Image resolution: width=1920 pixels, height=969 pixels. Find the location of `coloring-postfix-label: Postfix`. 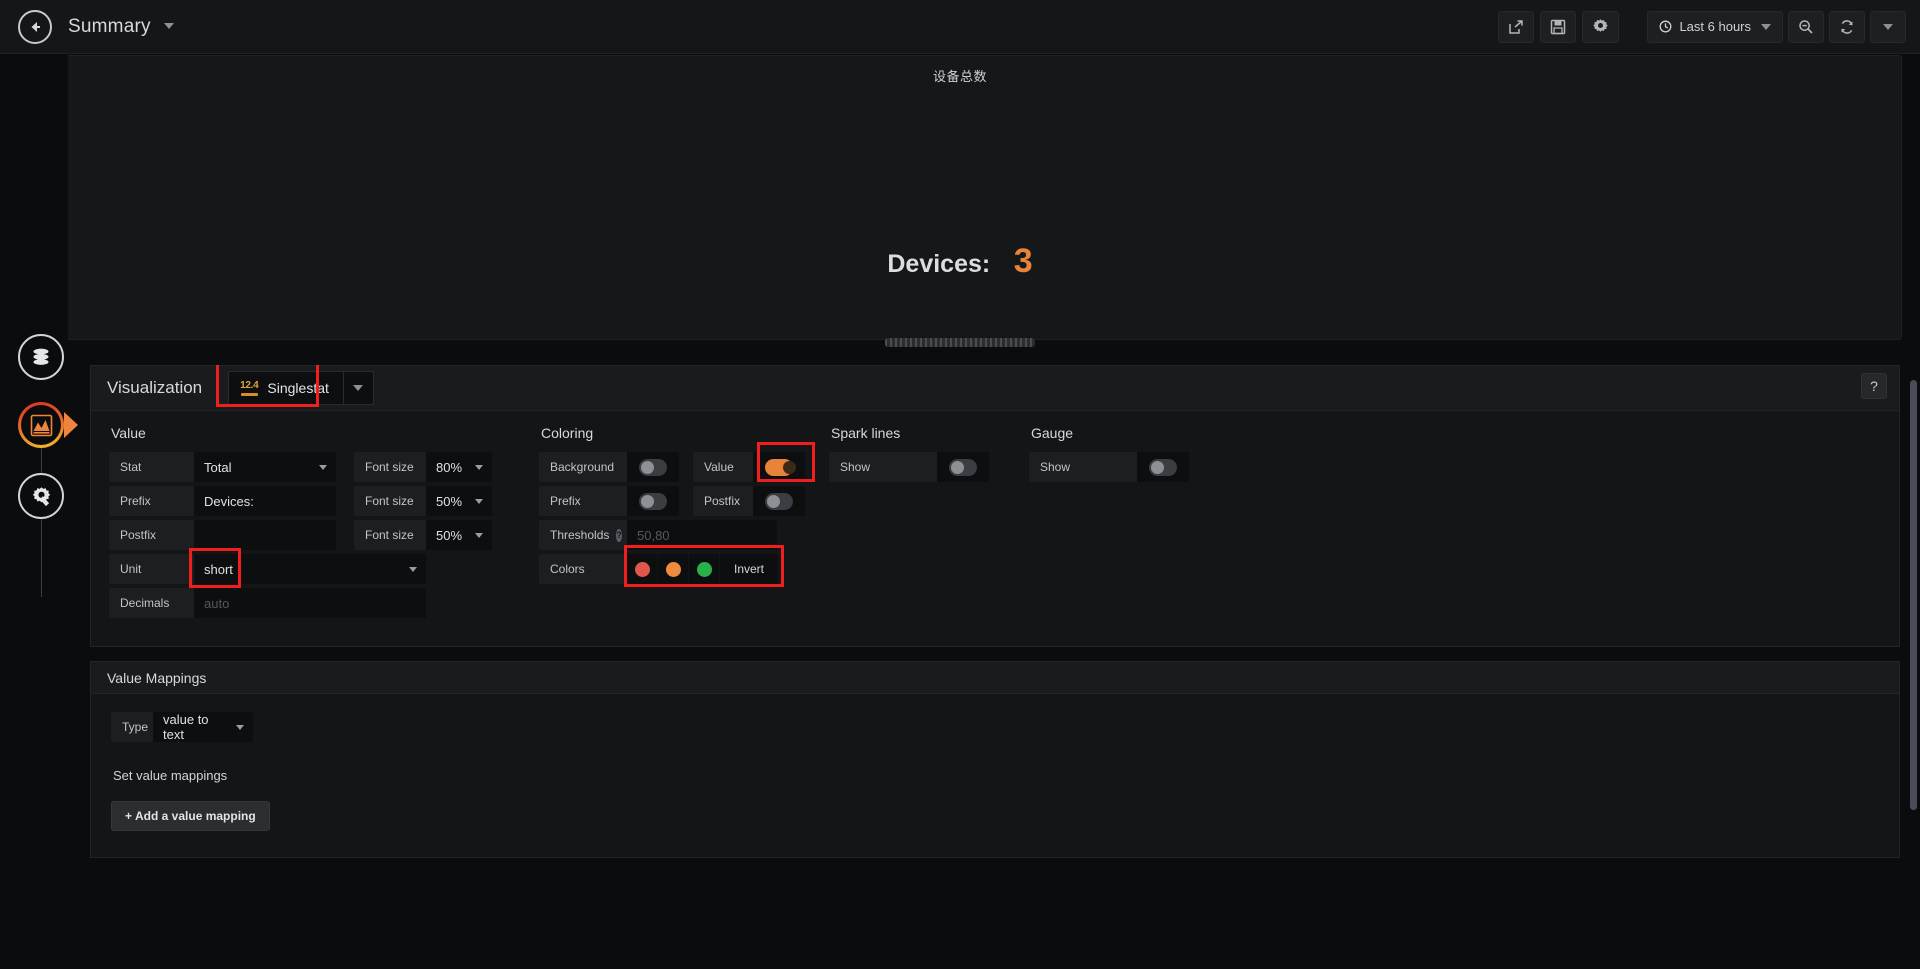

coloring-postfix-label: Postfix is located at coordinates (723, 501).